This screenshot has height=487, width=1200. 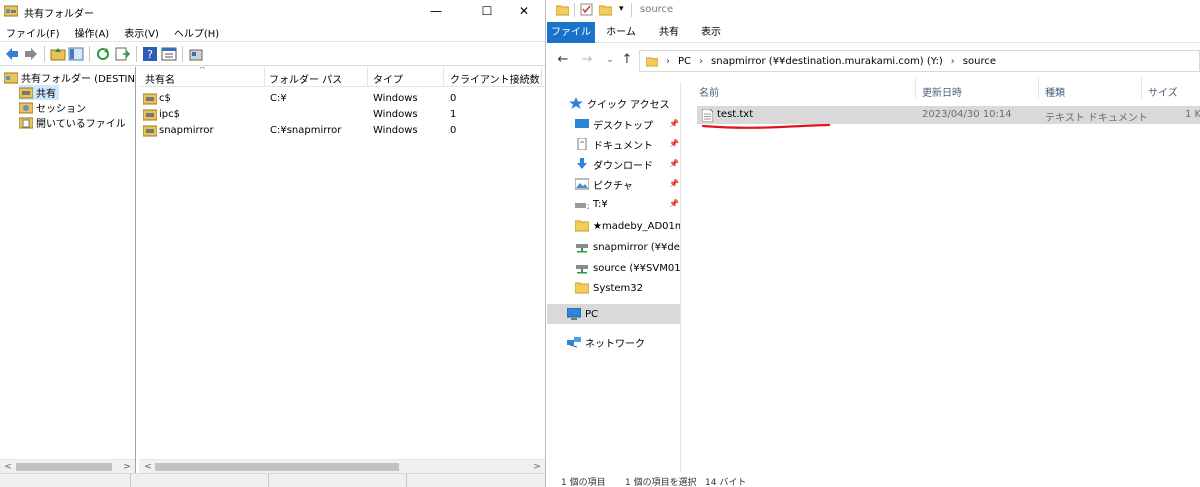 What do you see at coordinates (31, 54) in the screenshot?
I see `forward-arrow-icon` at bounding box center [31, 54].